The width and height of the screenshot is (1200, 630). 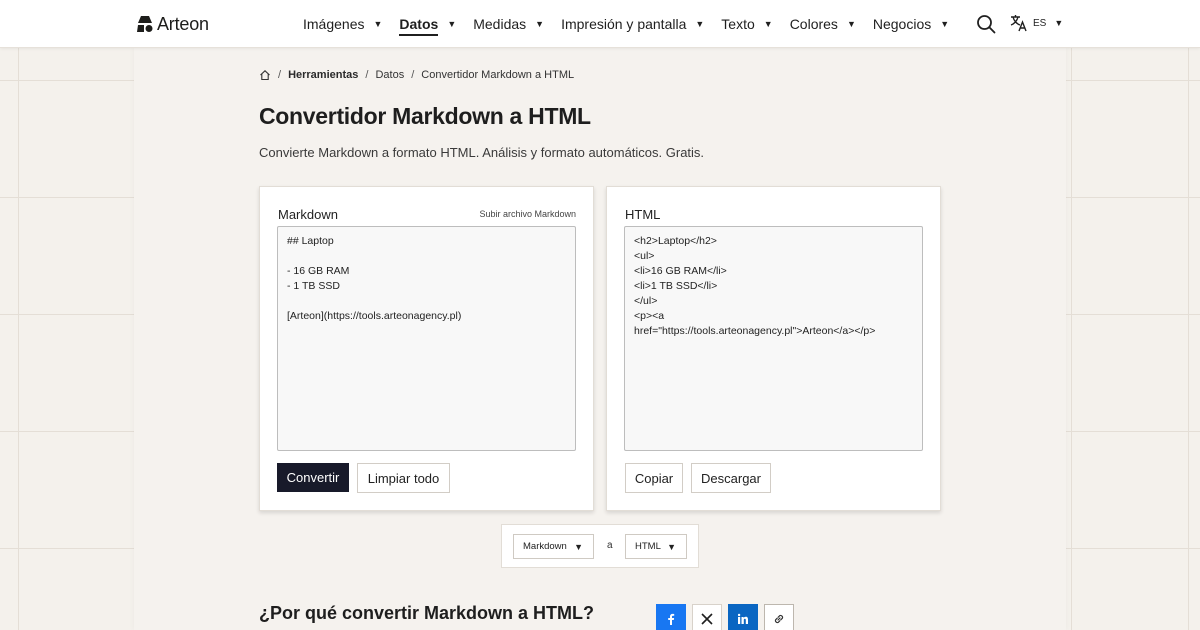 I want to click on nav-item-medidas: Medidas ▼, so click(x=508, y=24).